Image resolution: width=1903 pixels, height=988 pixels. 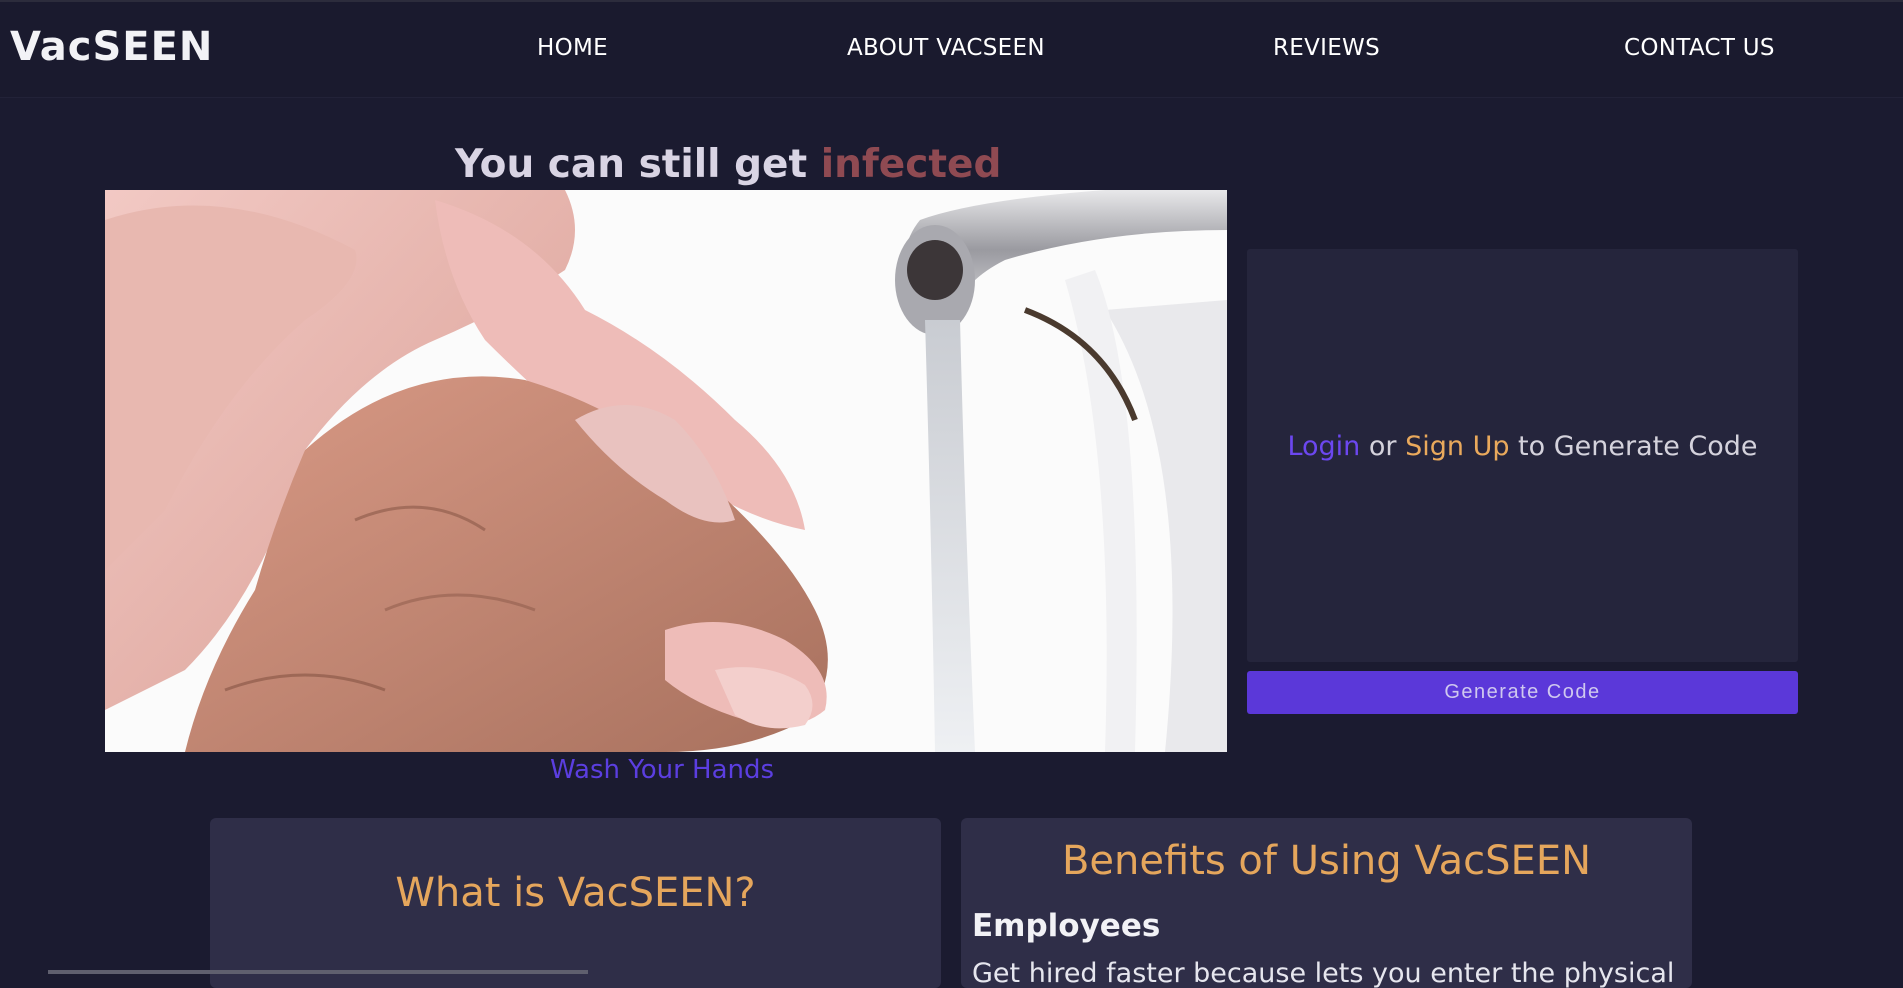 I want to click on headline-text: You can still get, so click(x=638, y=164).